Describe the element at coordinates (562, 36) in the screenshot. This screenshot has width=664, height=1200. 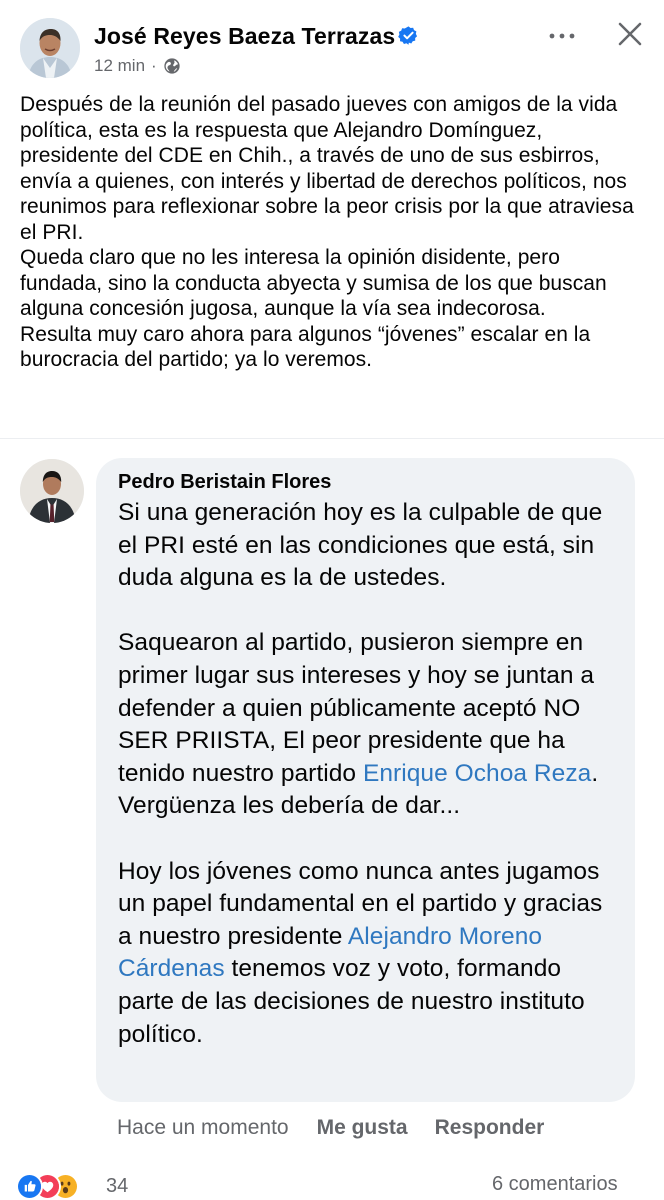
I see `more-options-icon` at that location.